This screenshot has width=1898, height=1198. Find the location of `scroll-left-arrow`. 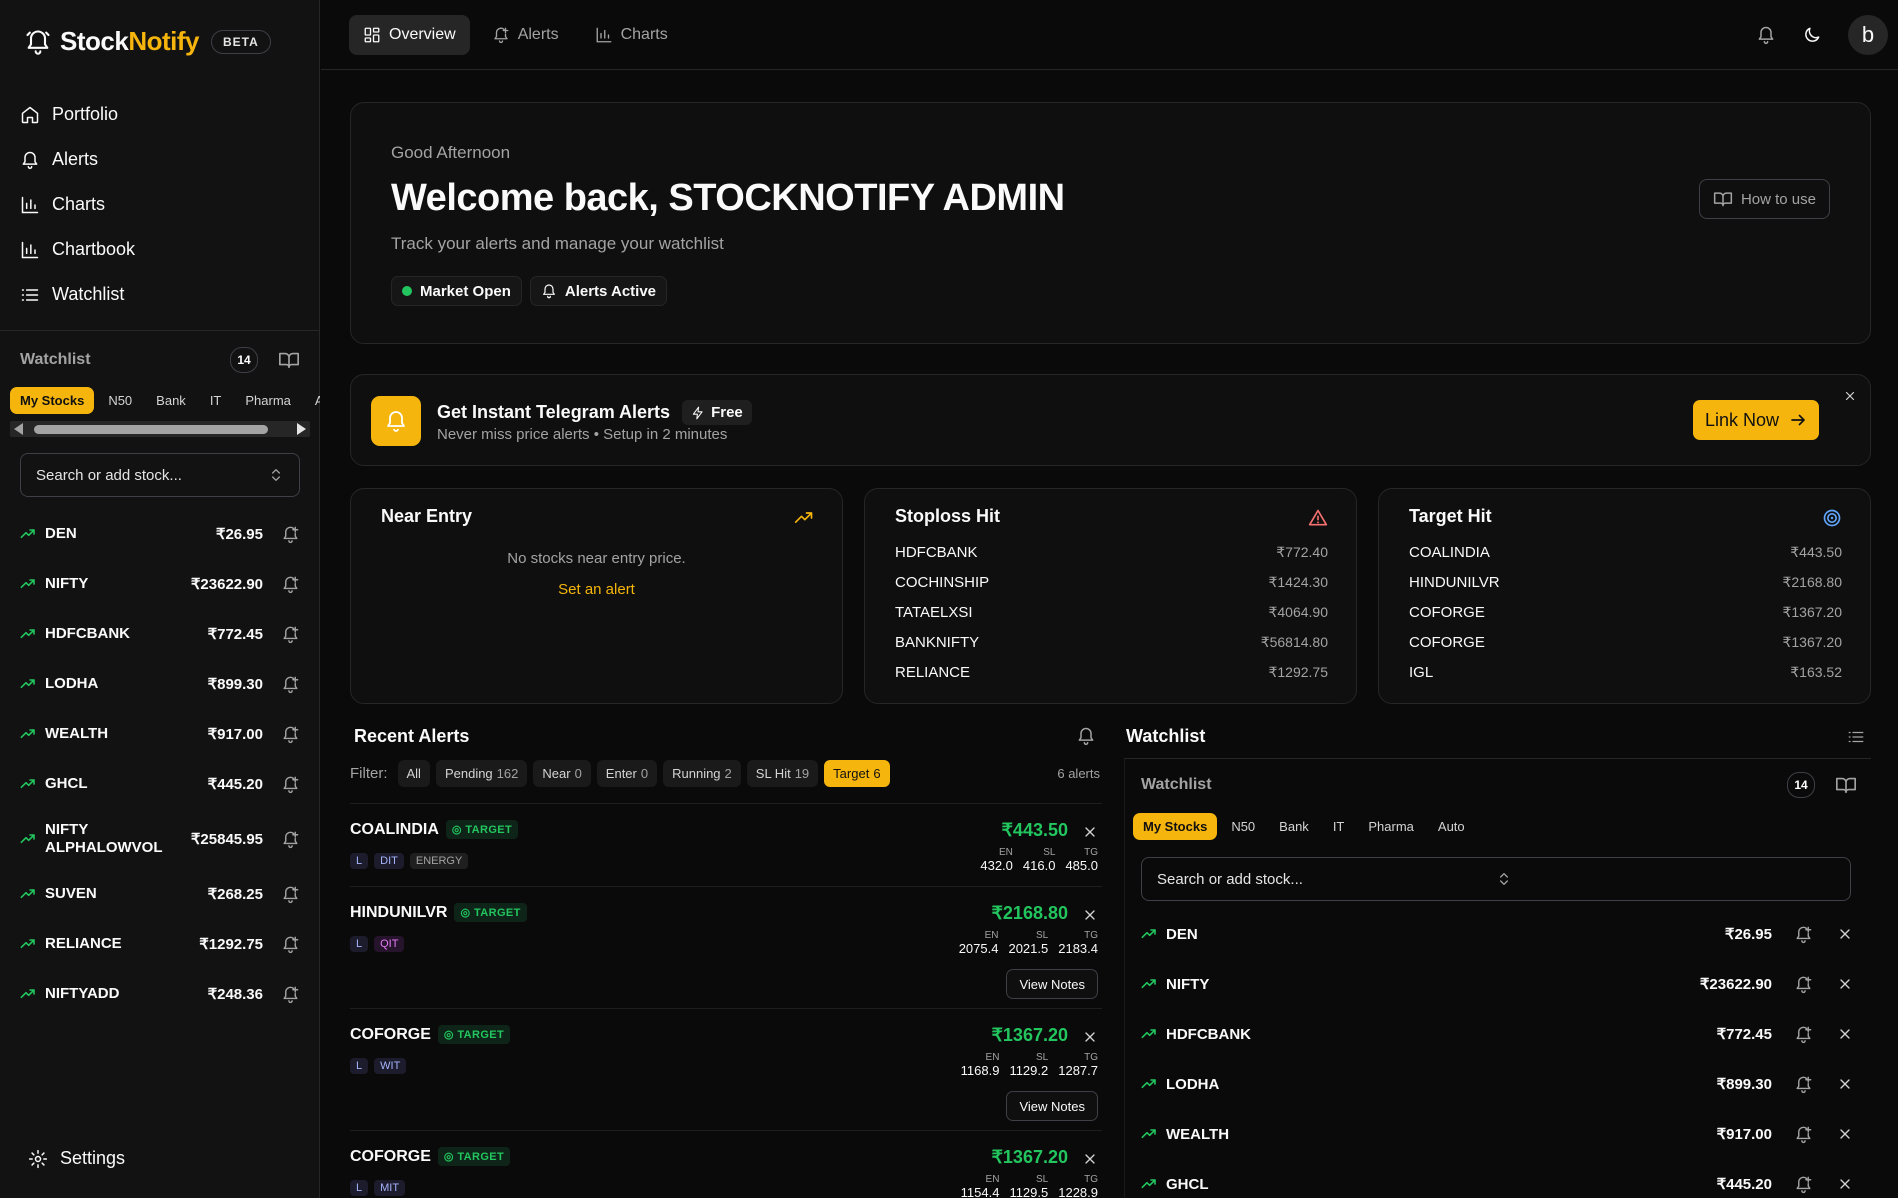

scroll-left-arrow is located at coordinates (18, 429).